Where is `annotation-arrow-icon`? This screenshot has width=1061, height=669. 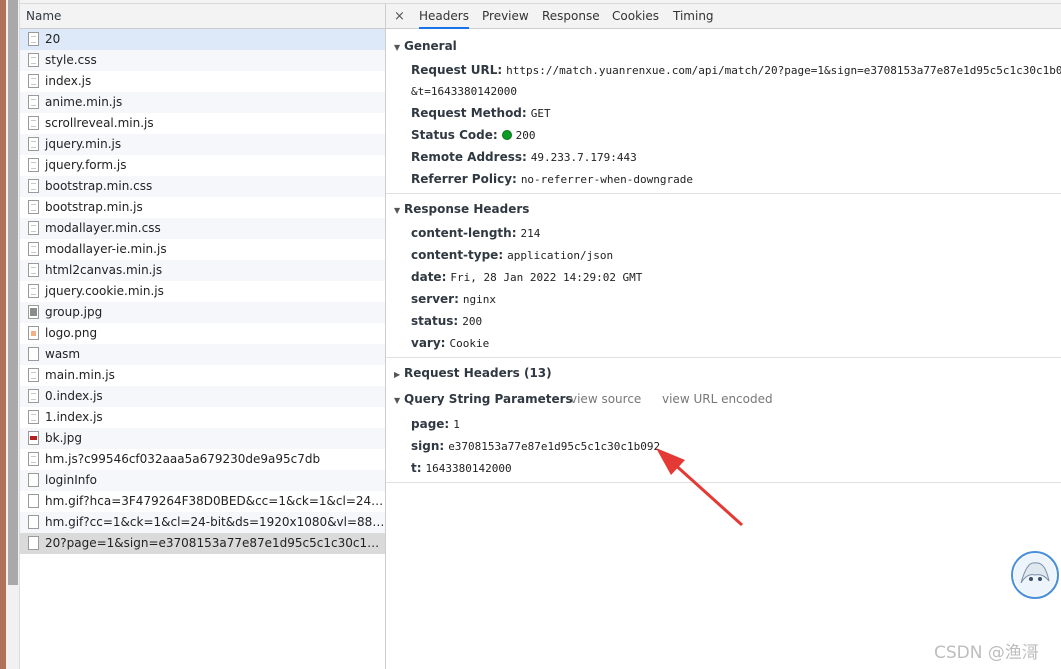
annotation-arrow-icon is located at coordinates (700, 487).